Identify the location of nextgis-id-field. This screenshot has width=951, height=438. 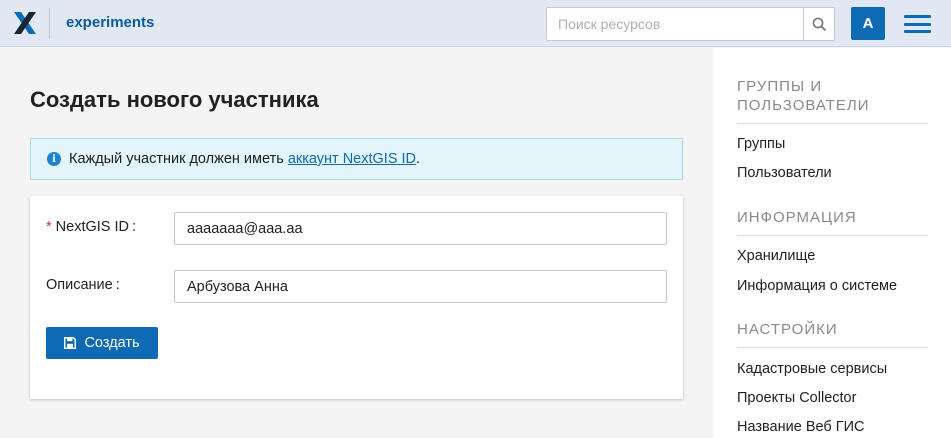
(420, 228).